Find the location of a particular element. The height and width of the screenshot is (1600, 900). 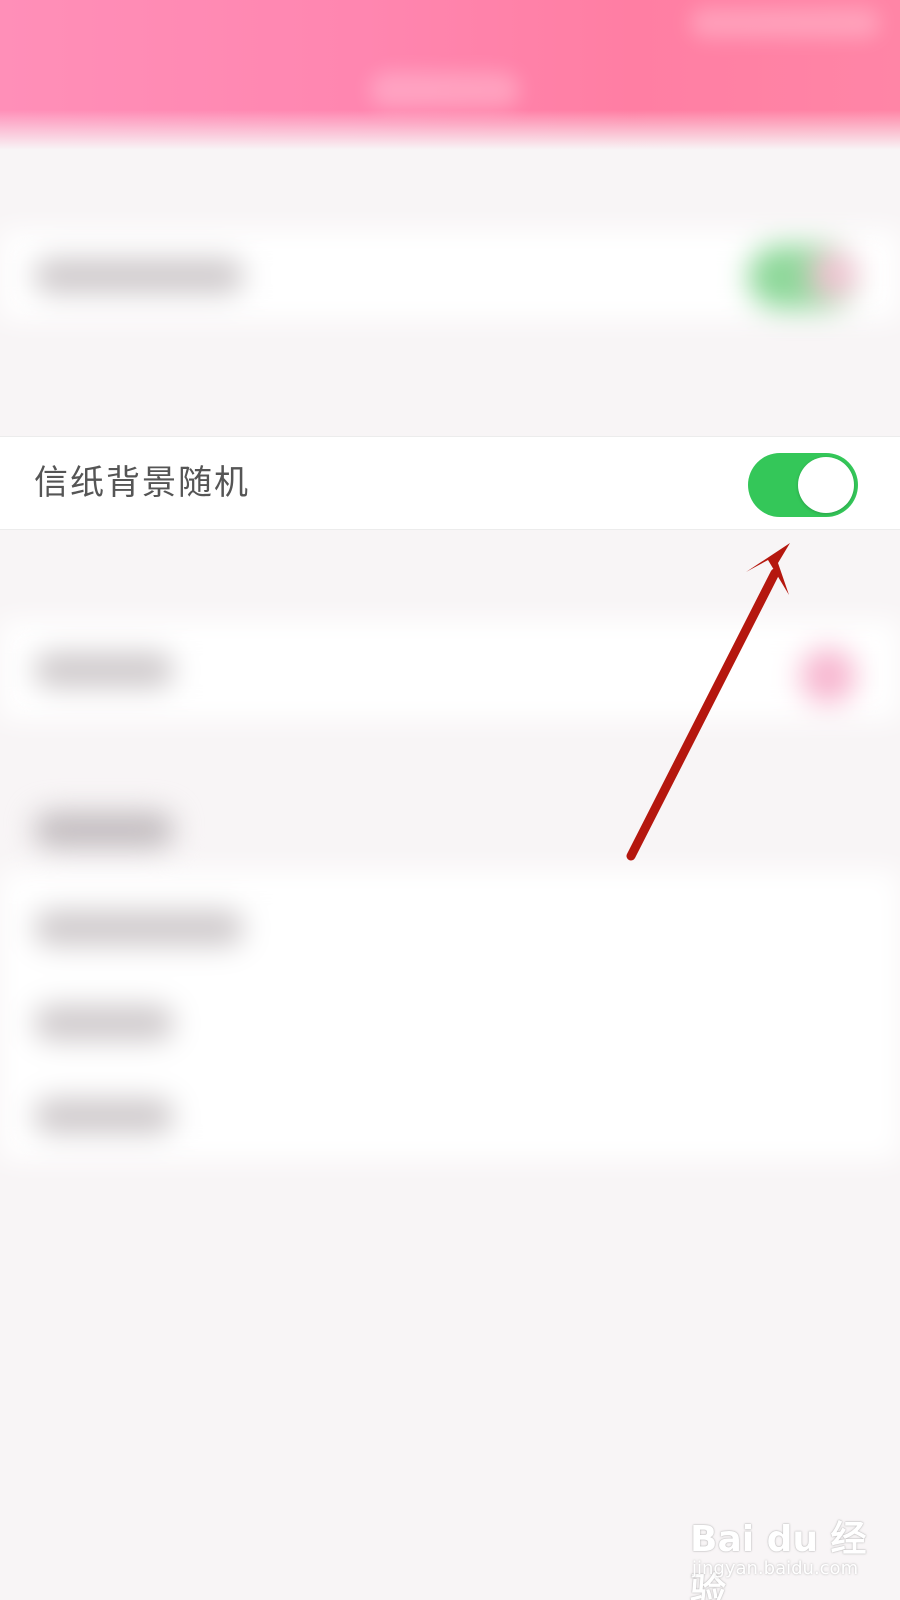

blurred-pink-indicator is located at coordinates (828, 676).